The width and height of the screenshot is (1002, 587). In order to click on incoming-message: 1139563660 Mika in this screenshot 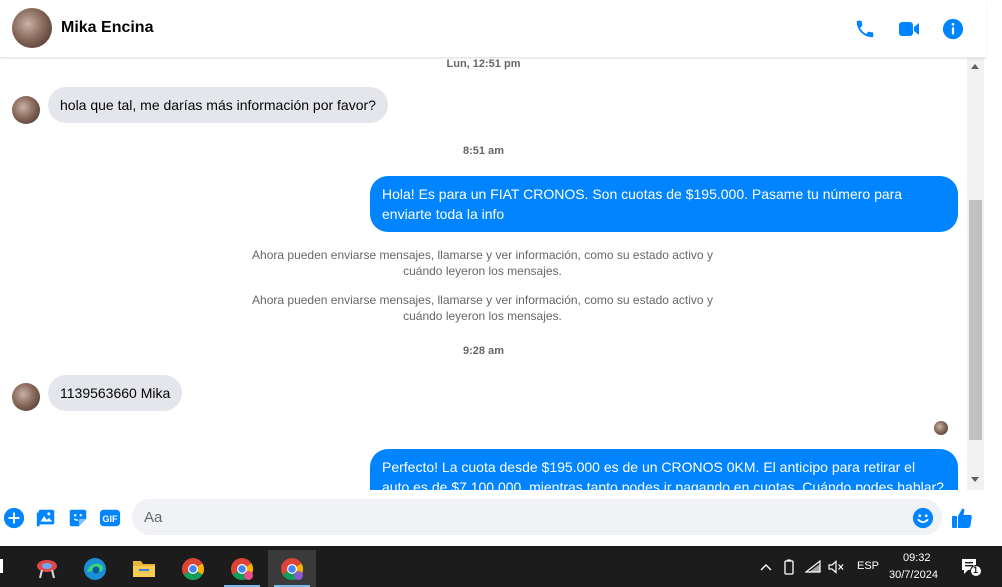, I will do `click(115, 393)`.